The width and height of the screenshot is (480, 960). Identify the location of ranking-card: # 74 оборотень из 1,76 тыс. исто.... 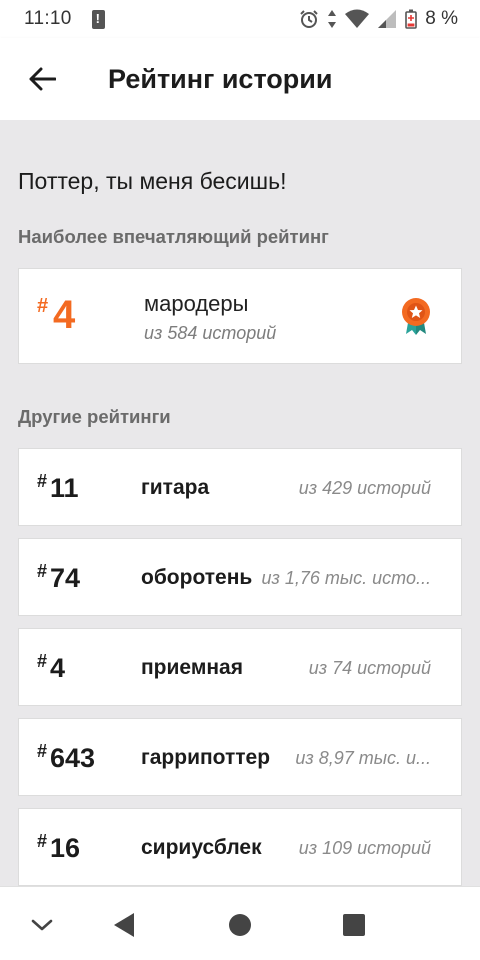
(240, 577).